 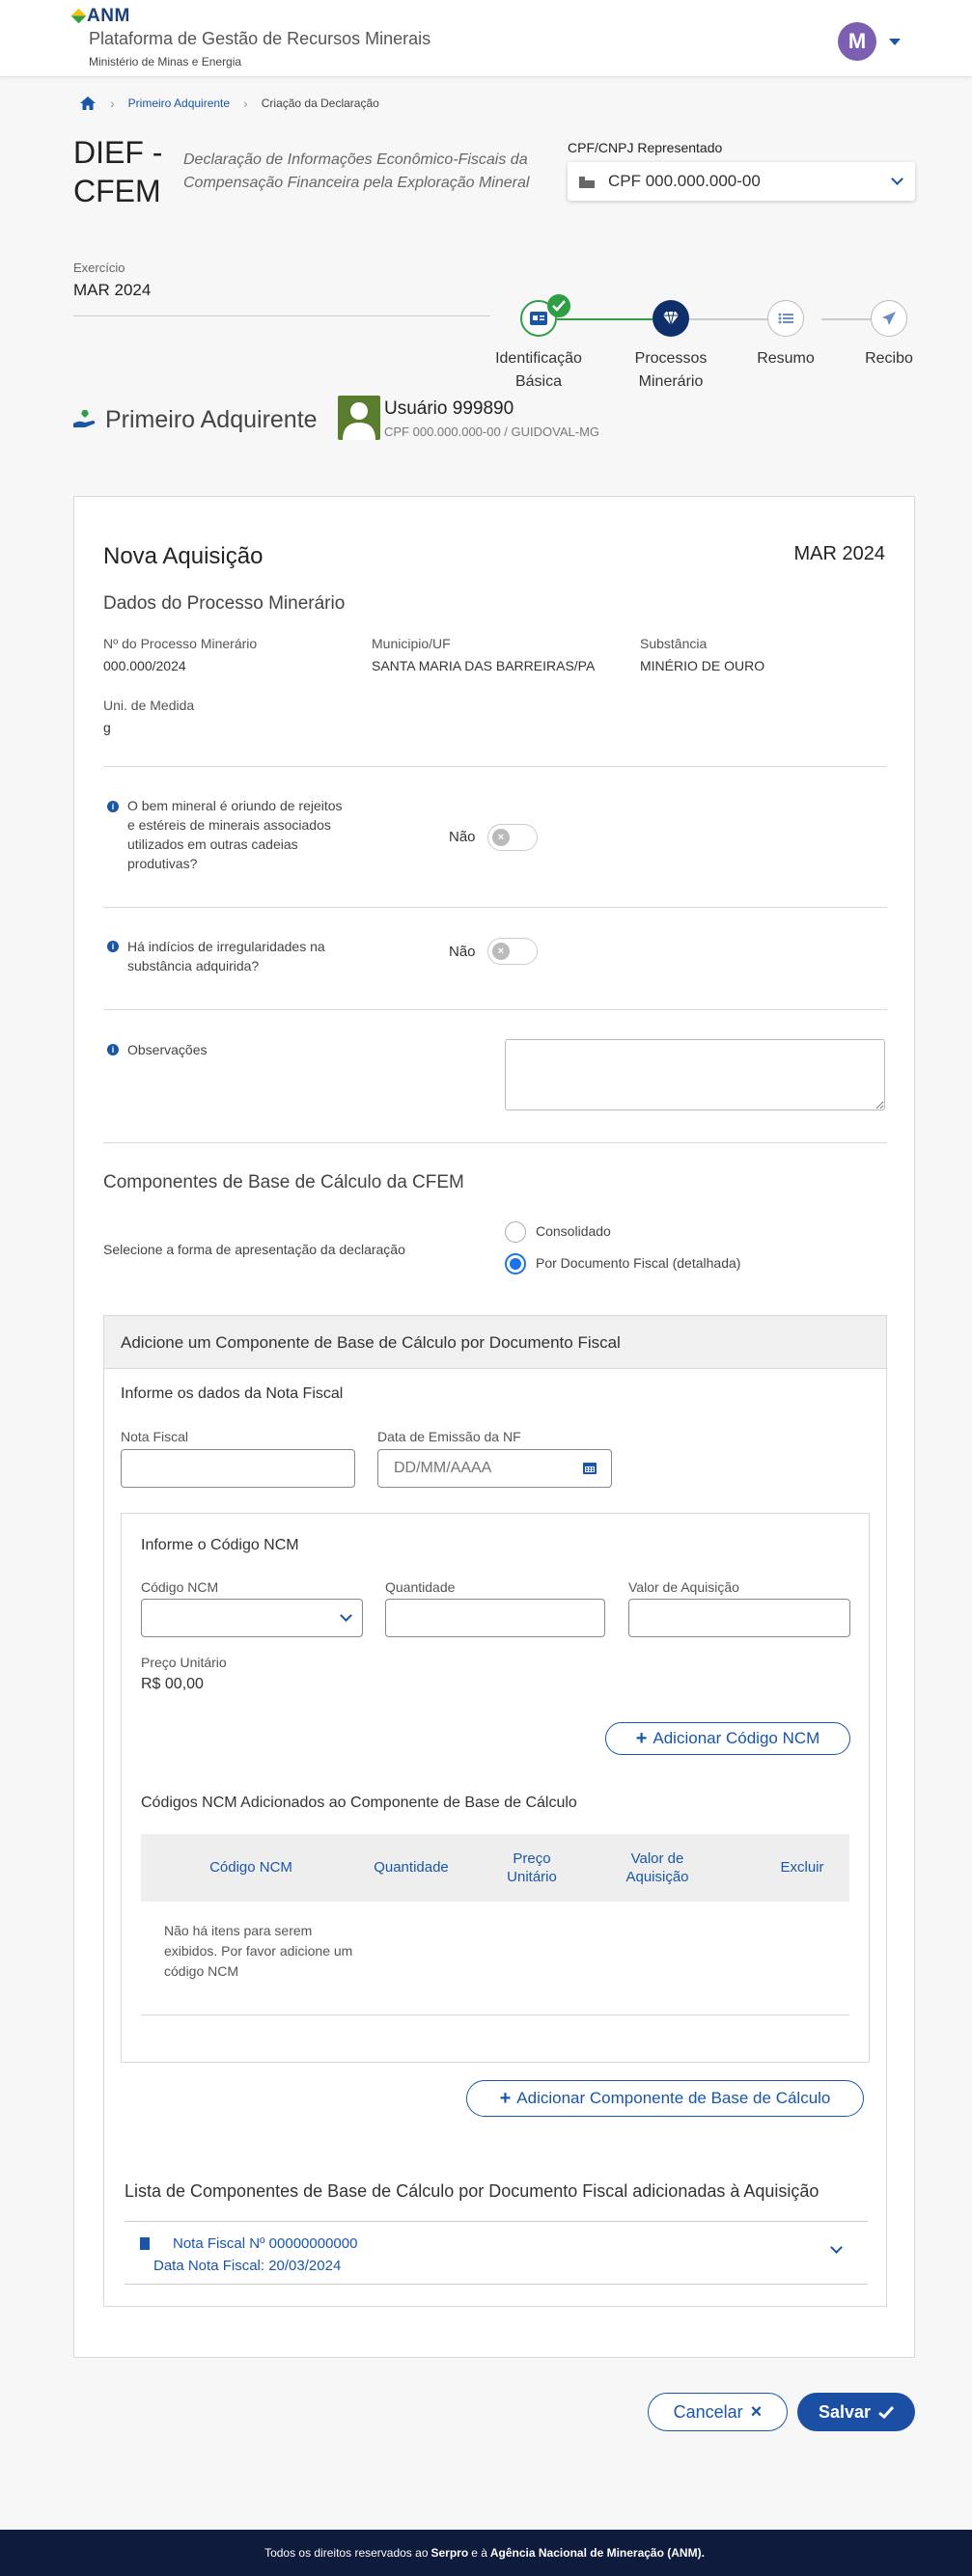 I want to click on breadcrumb-current: Criação da Declaração, so click(x=320, y=103).